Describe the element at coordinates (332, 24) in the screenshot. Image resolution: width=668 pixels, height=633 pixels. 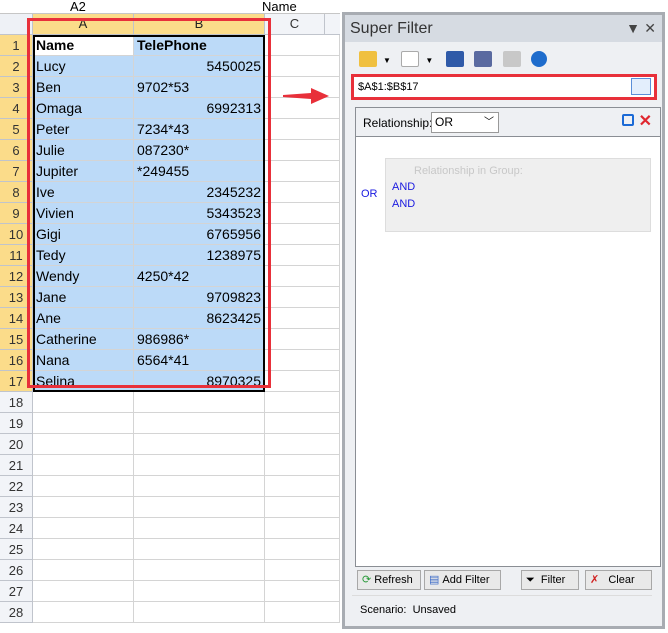
I see `column-header` at that location.